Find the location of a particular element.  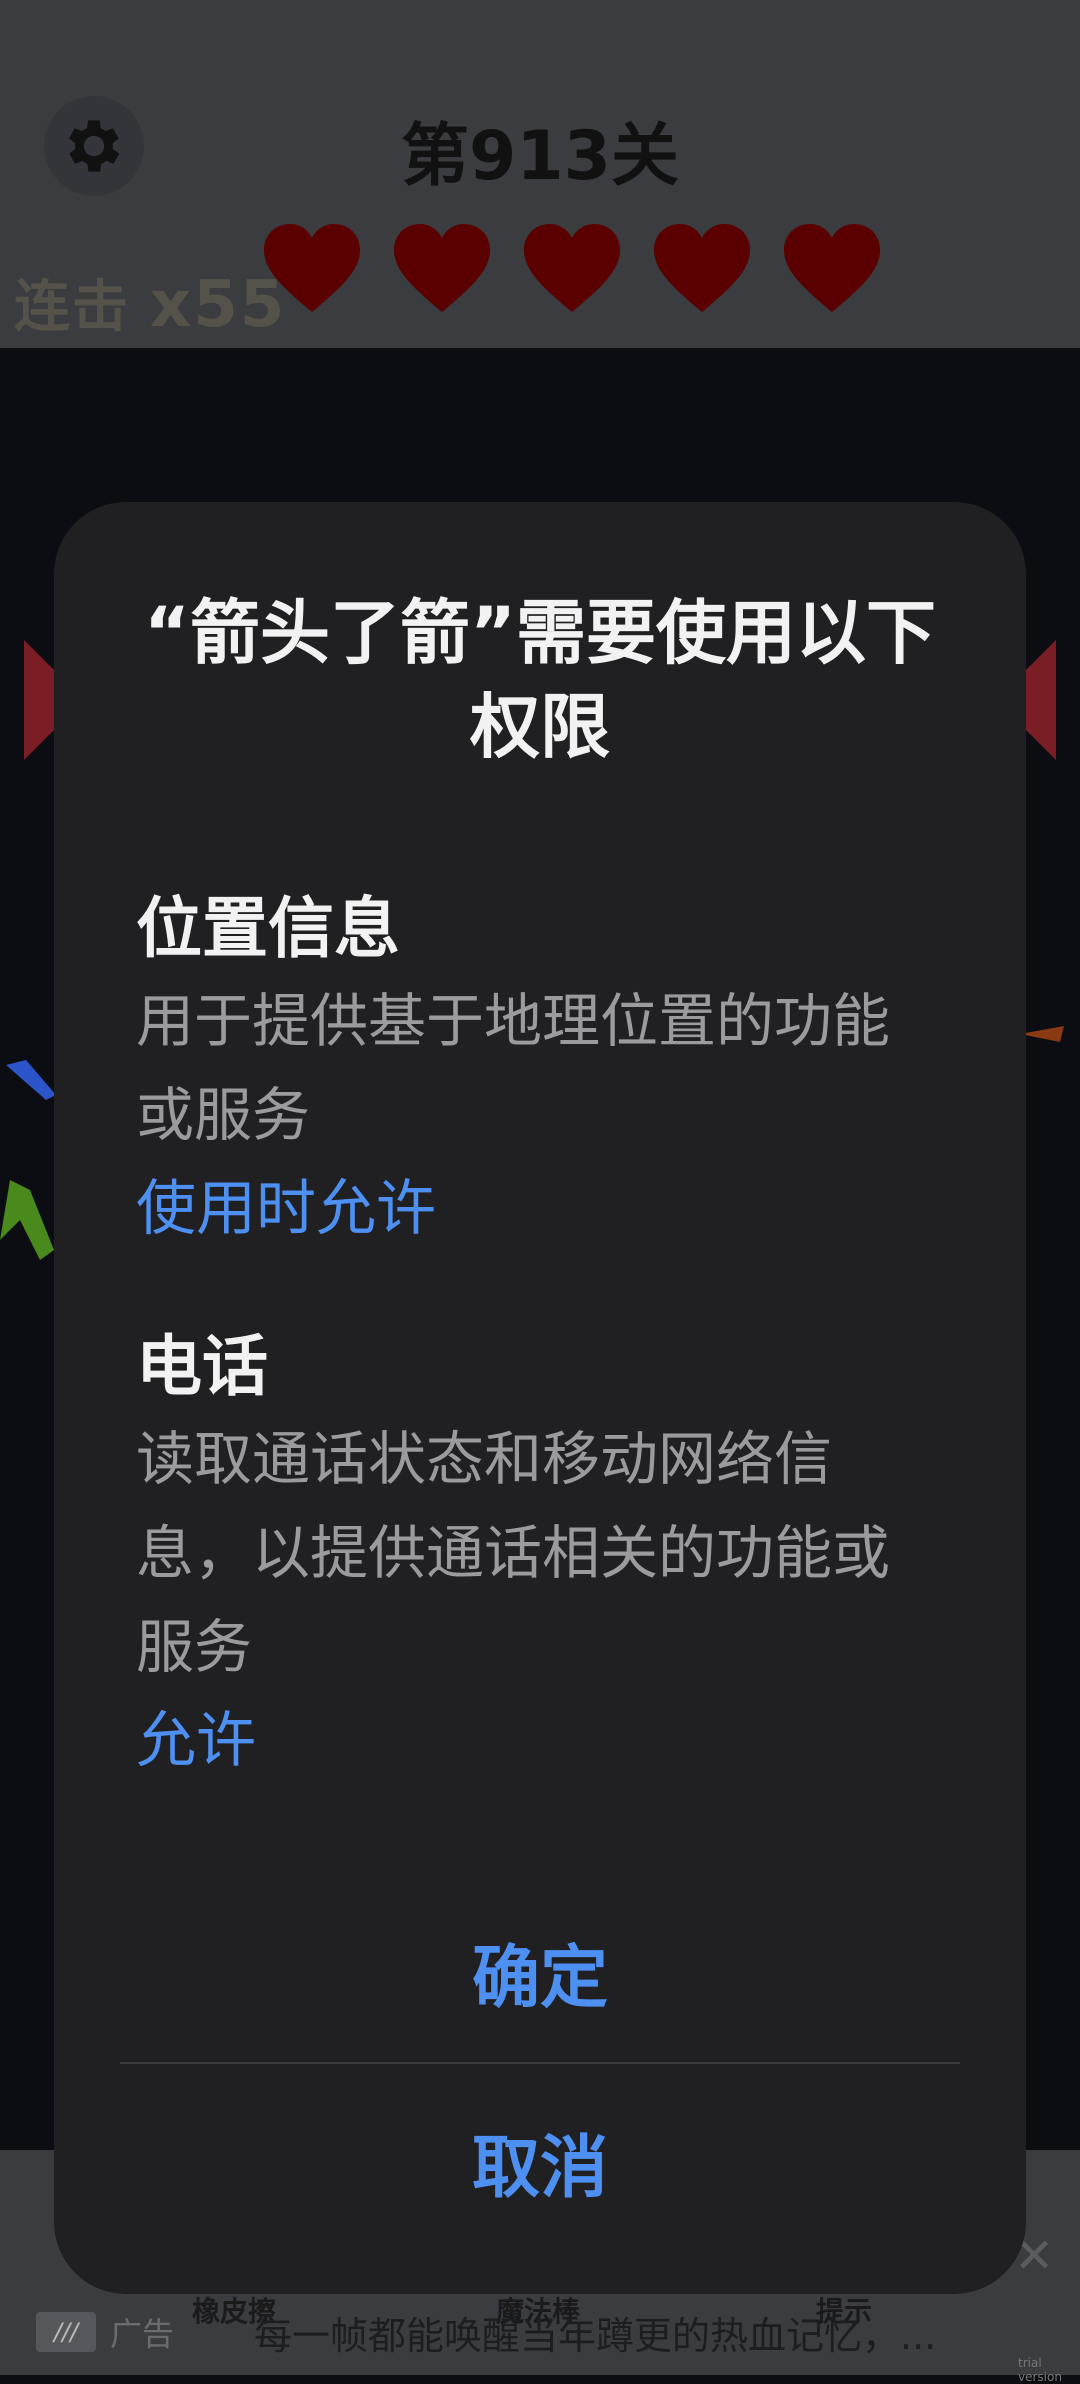

dialog-title: “箭头了箭”需要使用以下权限 is located at coordinates (539, 680).